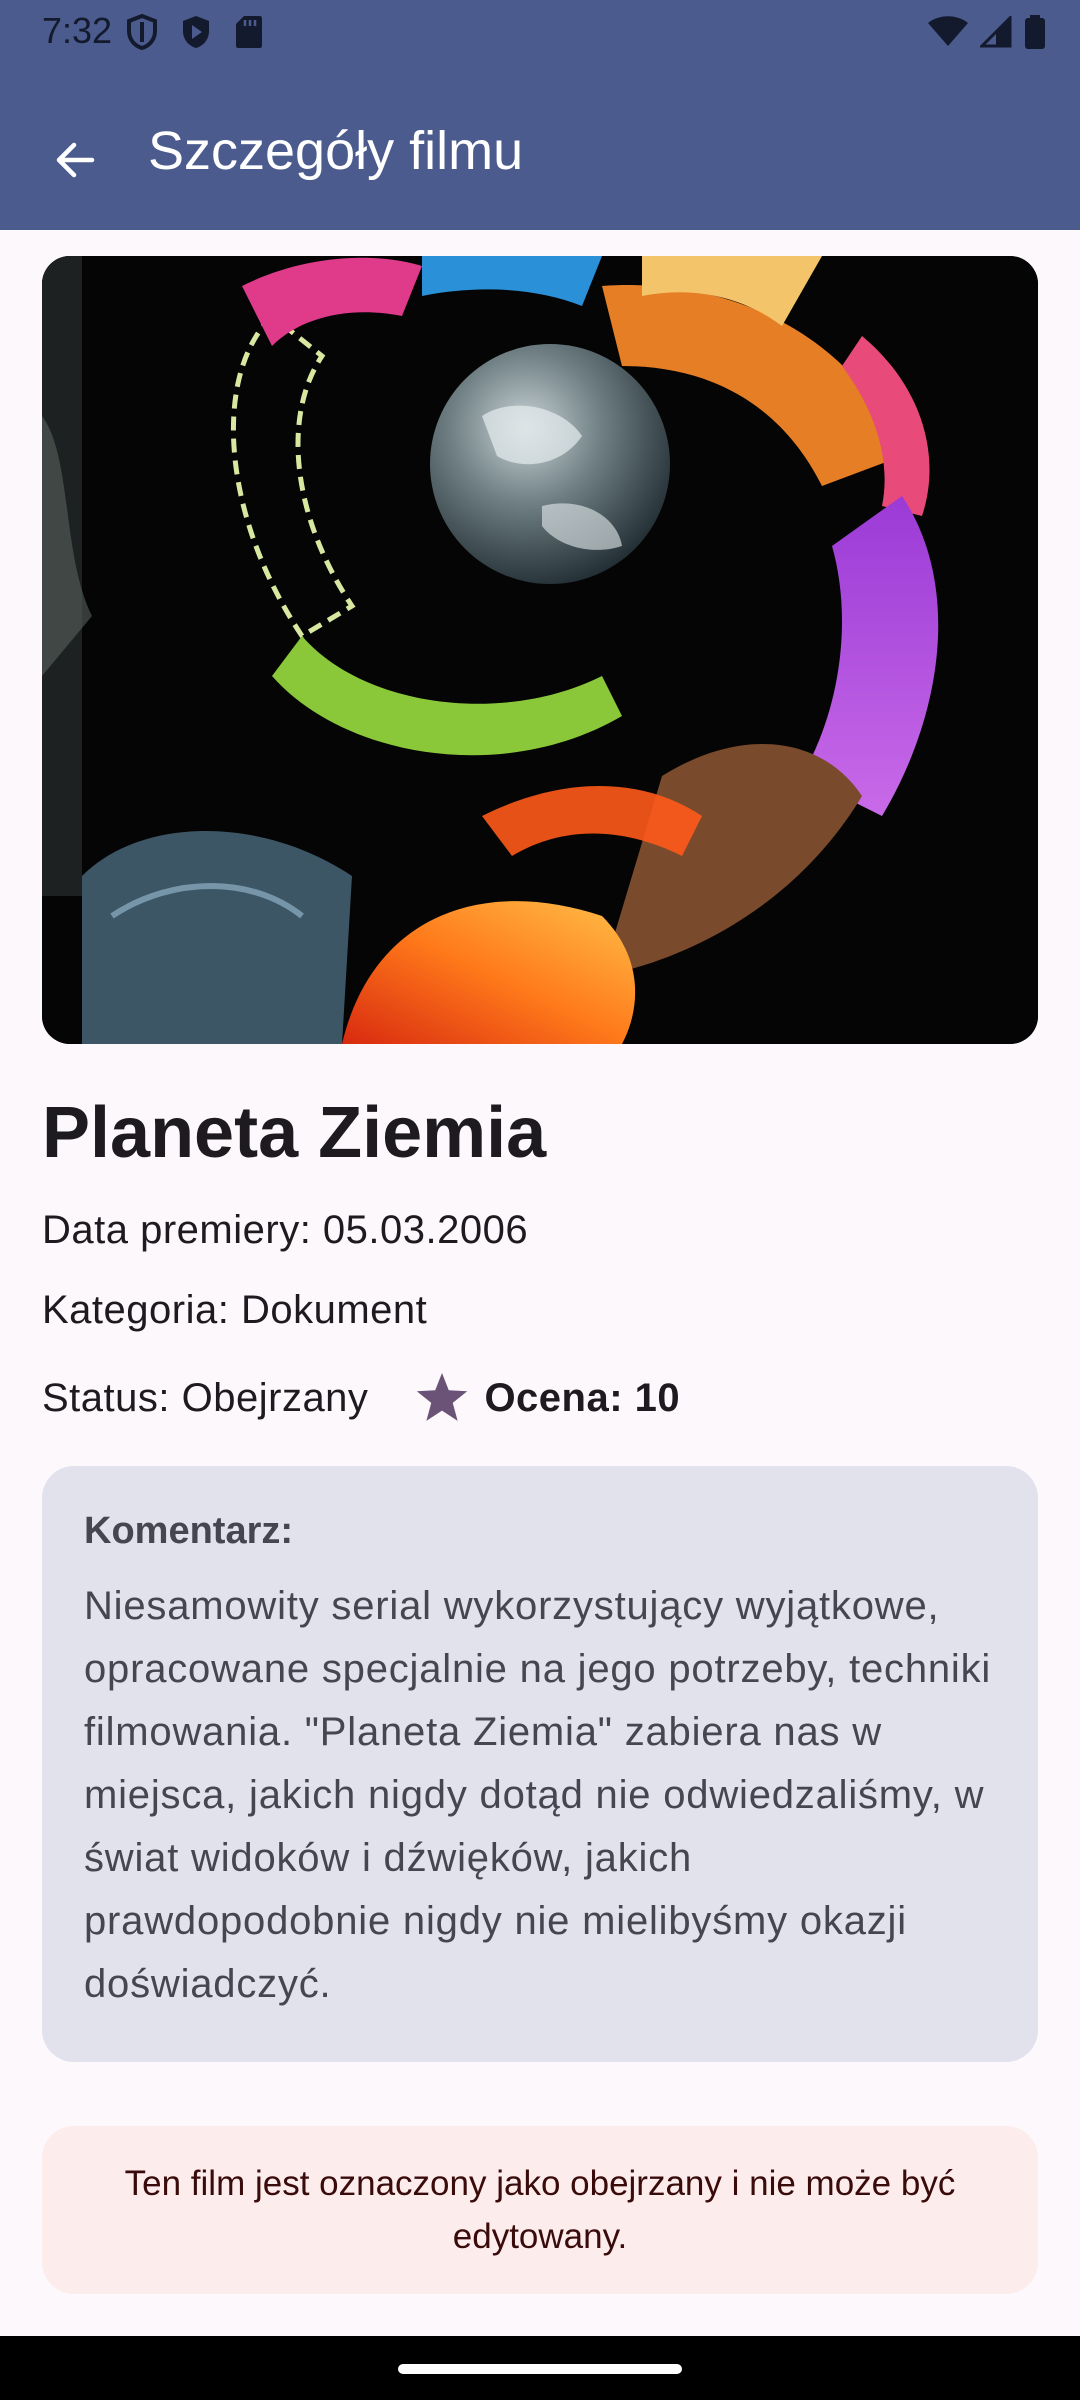 The height and width of the screenshot is (2400, 1080). I want to click on back-button, so click(74, 160).